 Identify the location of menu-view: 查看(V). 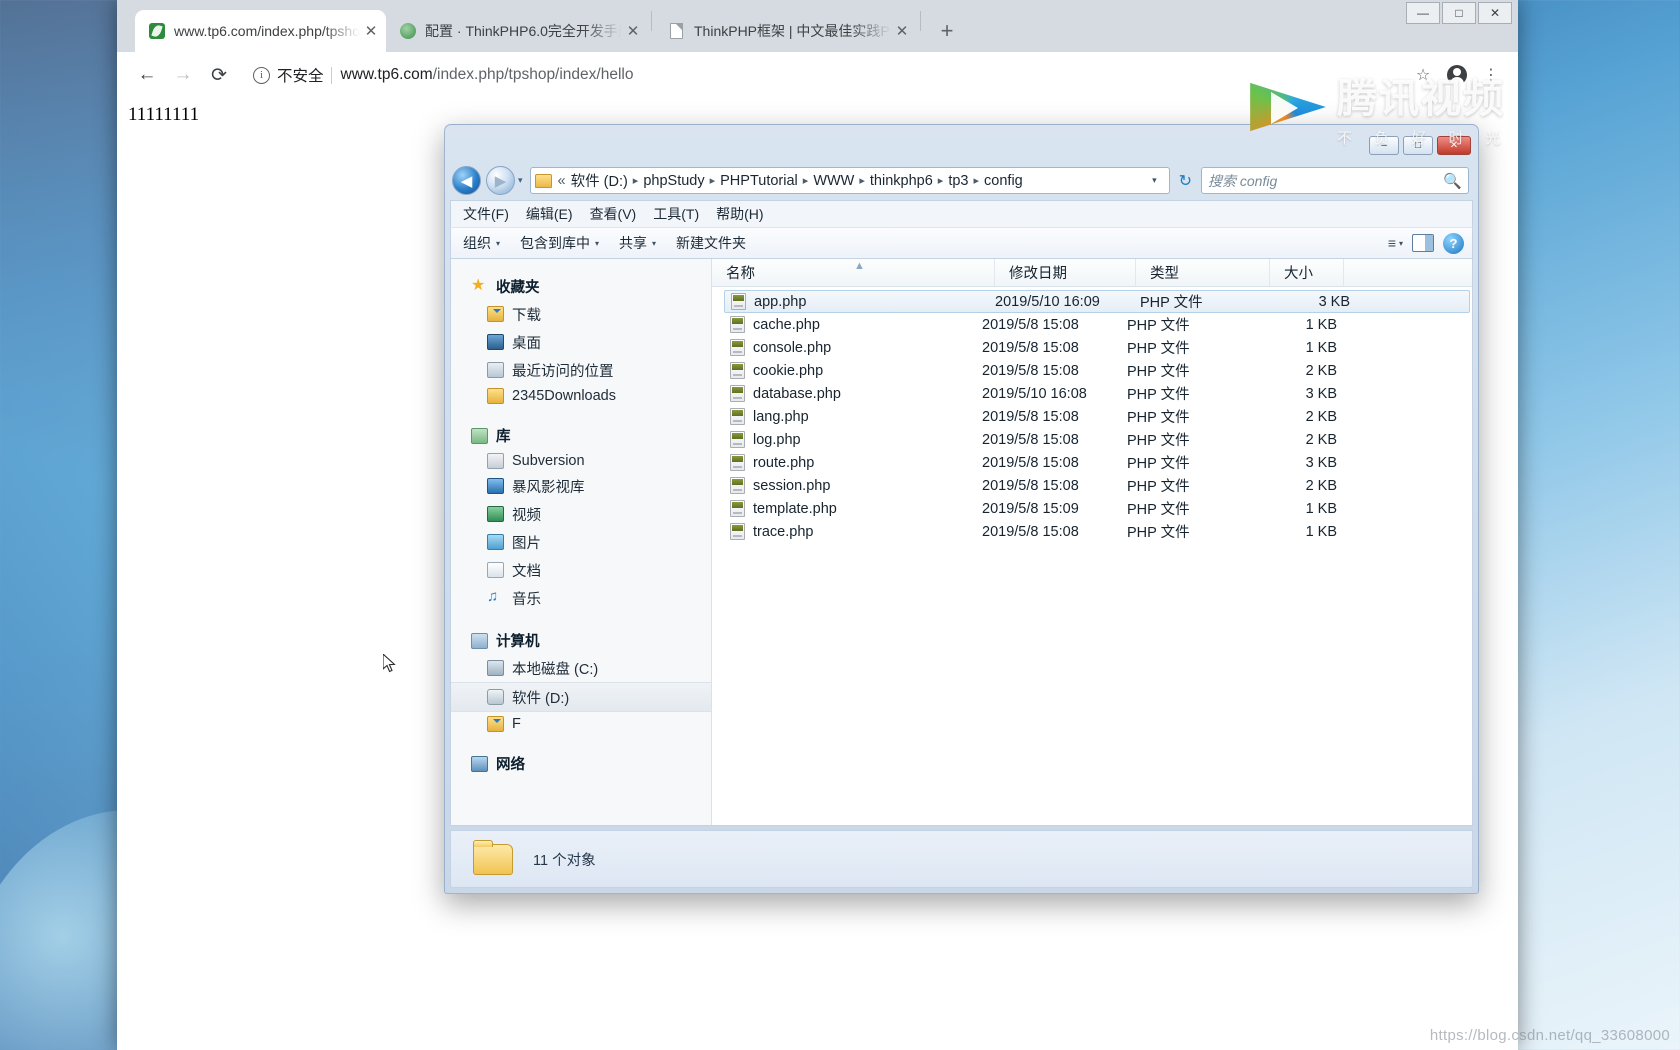
(613, 214).